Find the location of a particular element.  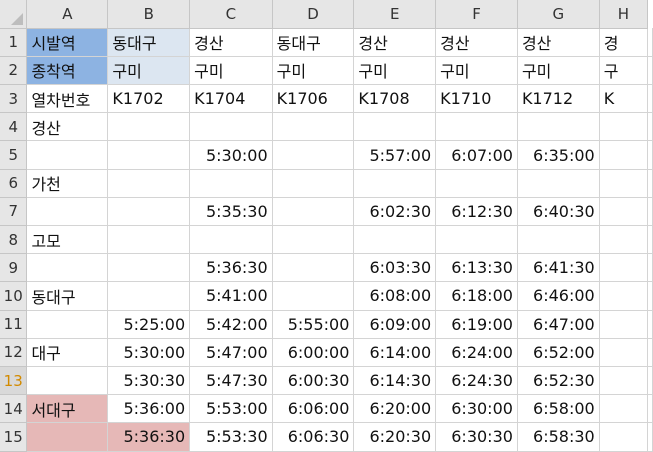

cell-f5: 6:07:00 is located at coordinates (476, 155).